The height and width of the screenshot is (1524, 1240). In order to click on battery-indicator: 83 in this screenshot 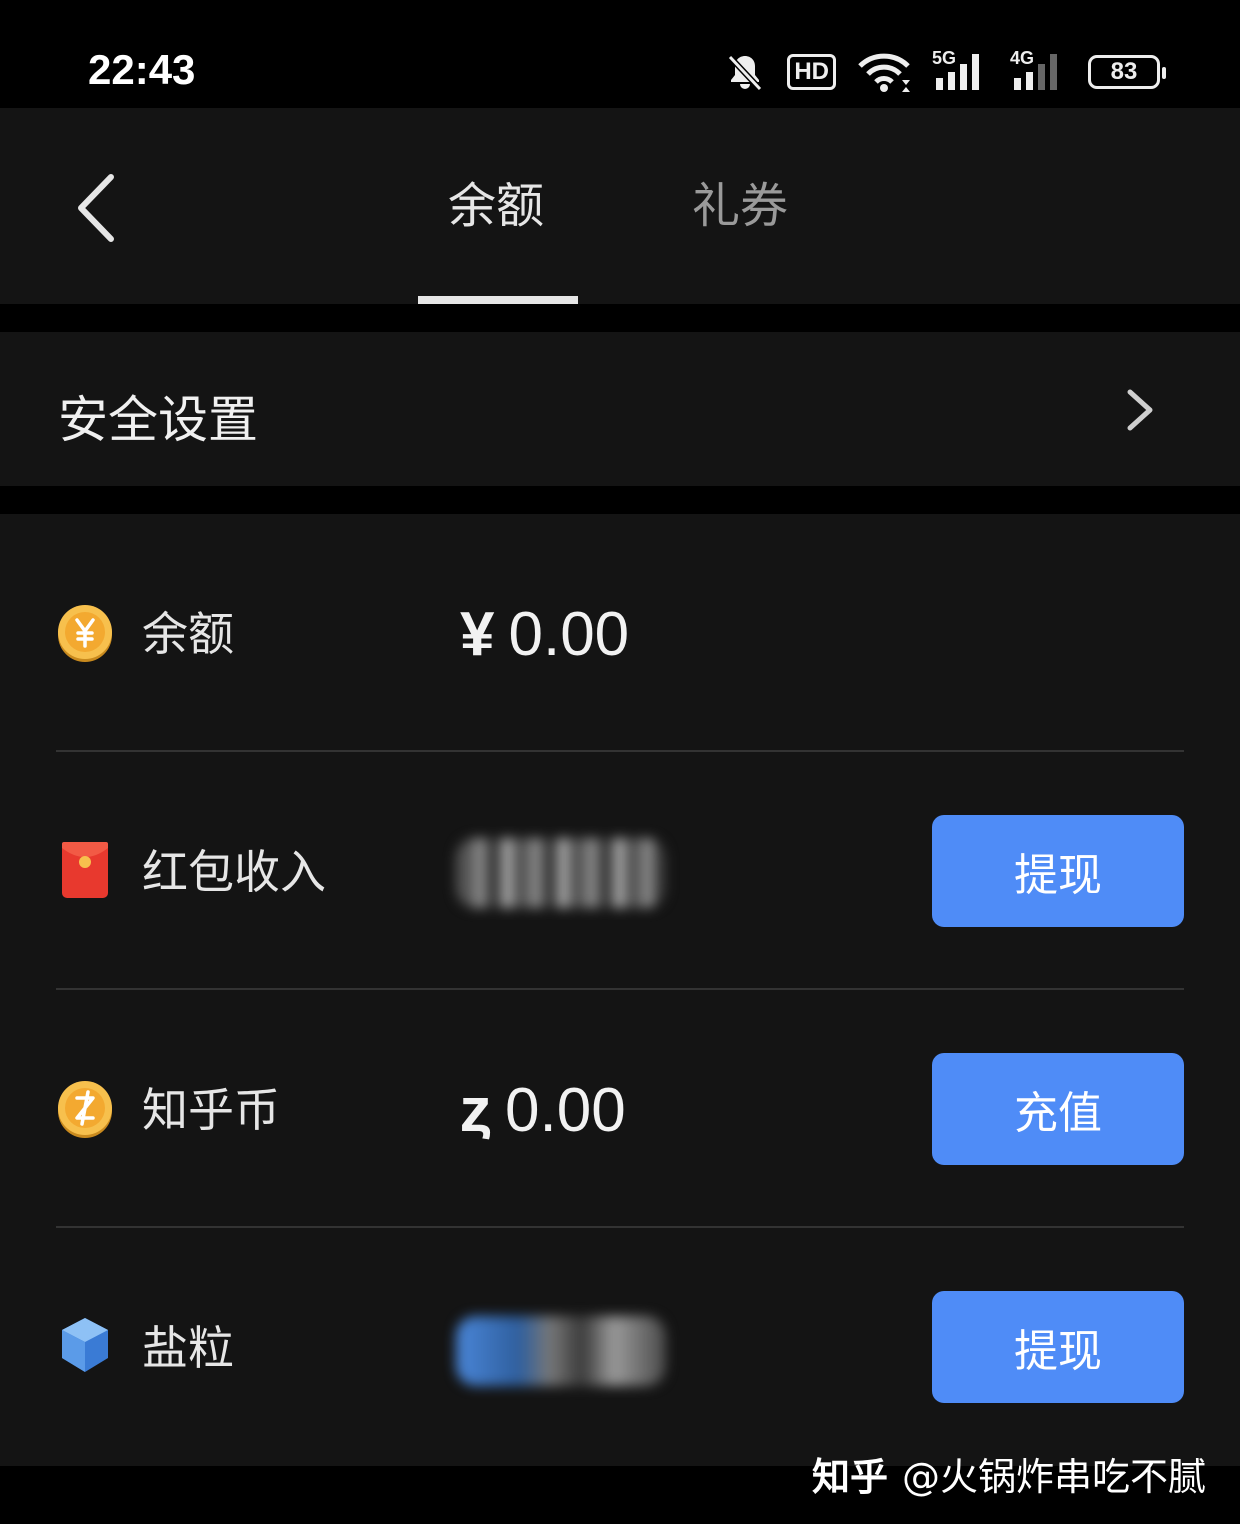, I will do `click(1127, 72)`.